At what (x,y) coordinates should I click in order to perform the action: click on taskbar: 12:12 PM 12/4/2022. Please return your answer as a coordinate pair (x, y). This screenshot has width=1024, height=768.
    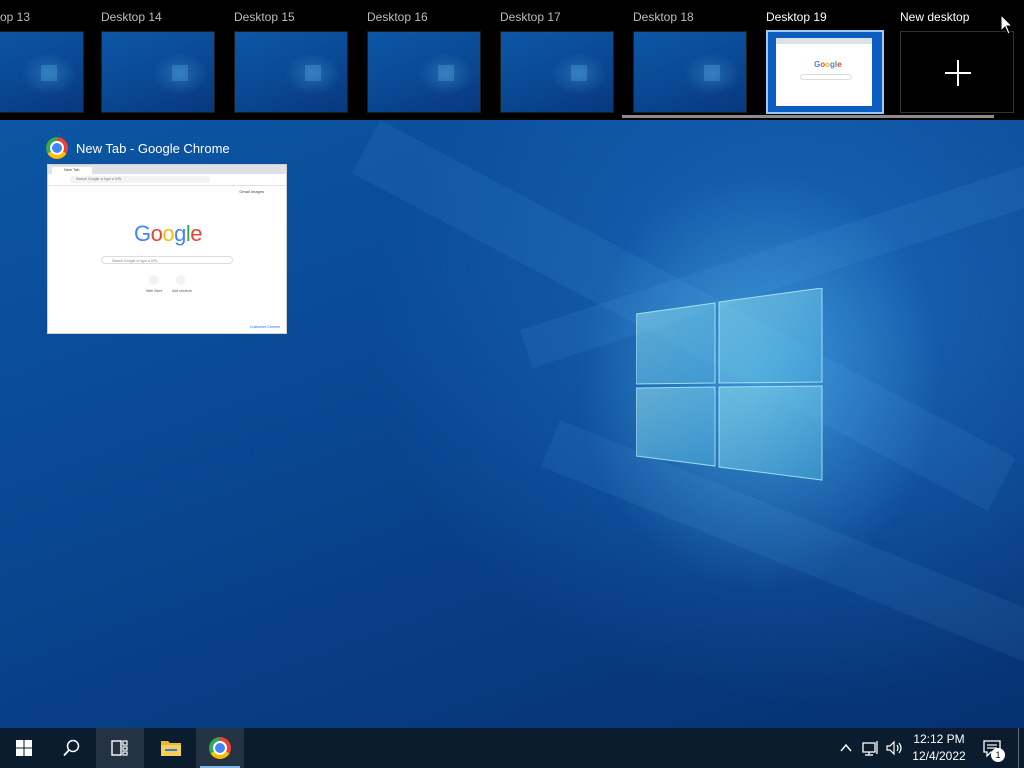
    Looking at the image, I should click on (512, 748).